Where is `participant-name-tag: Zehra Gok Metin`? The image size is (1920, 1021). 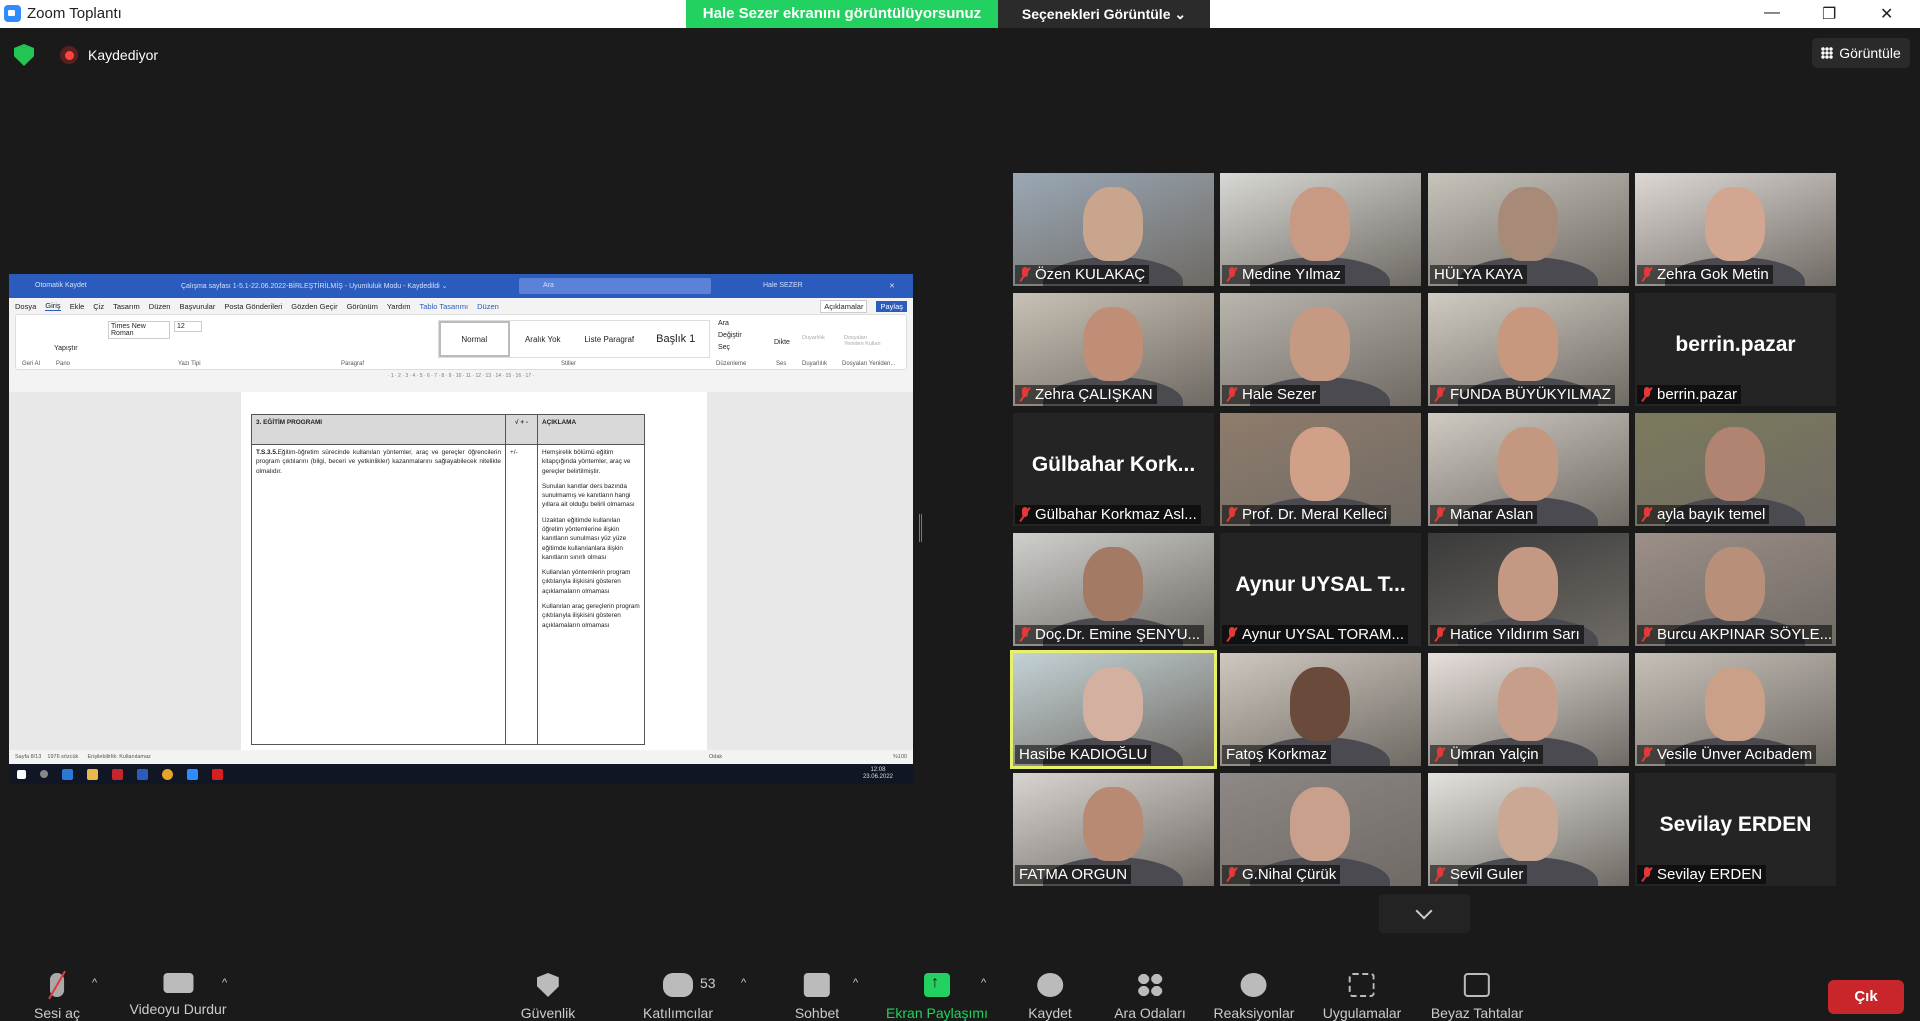
participant-name-tag: Zehra Gok Metin is located at coordinates (1705, 274).